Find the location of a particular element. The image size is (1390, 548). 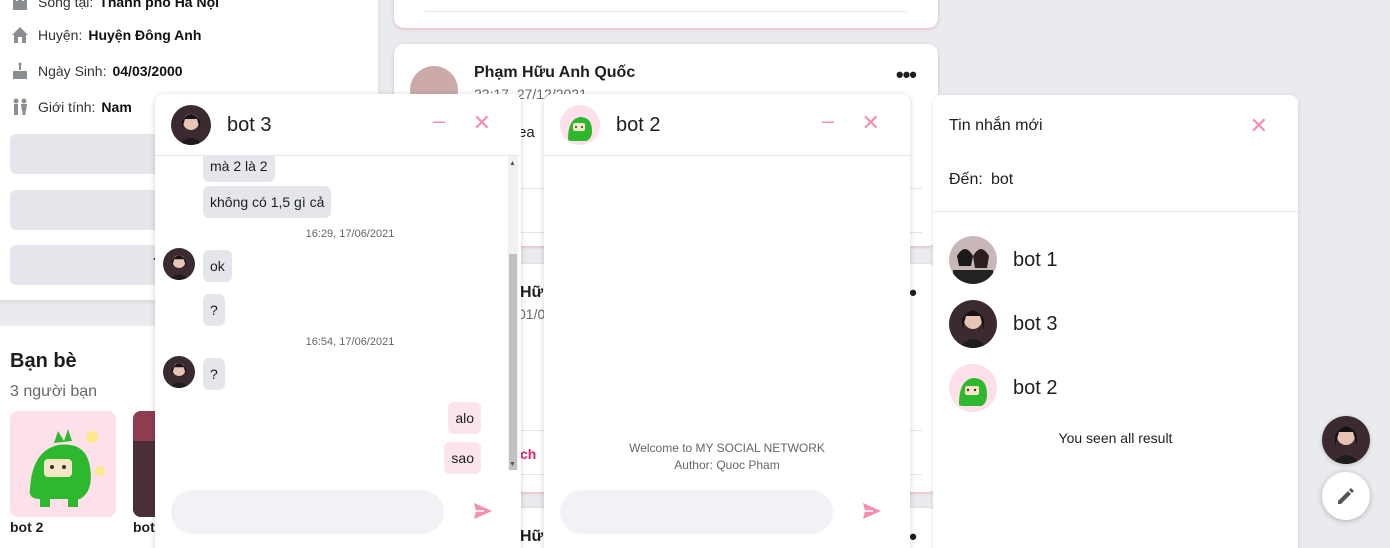

district-row: Huyện: Huyện Đông Anh is located at coordinates (105, 35).